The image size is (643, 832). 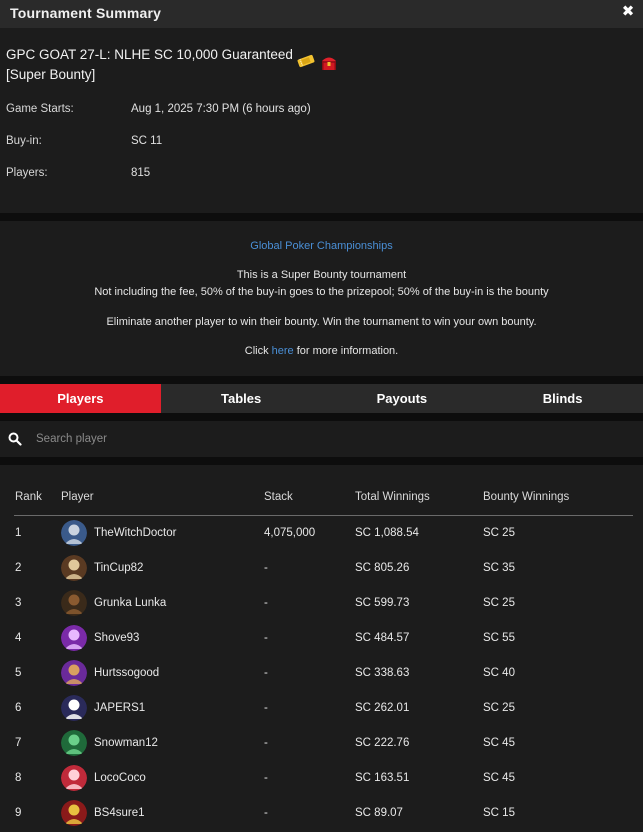 What do you see at coordinates (86, 13) in the screenshot?
I see `window-title: Tournament Summary` at bounding box center [86, 13].